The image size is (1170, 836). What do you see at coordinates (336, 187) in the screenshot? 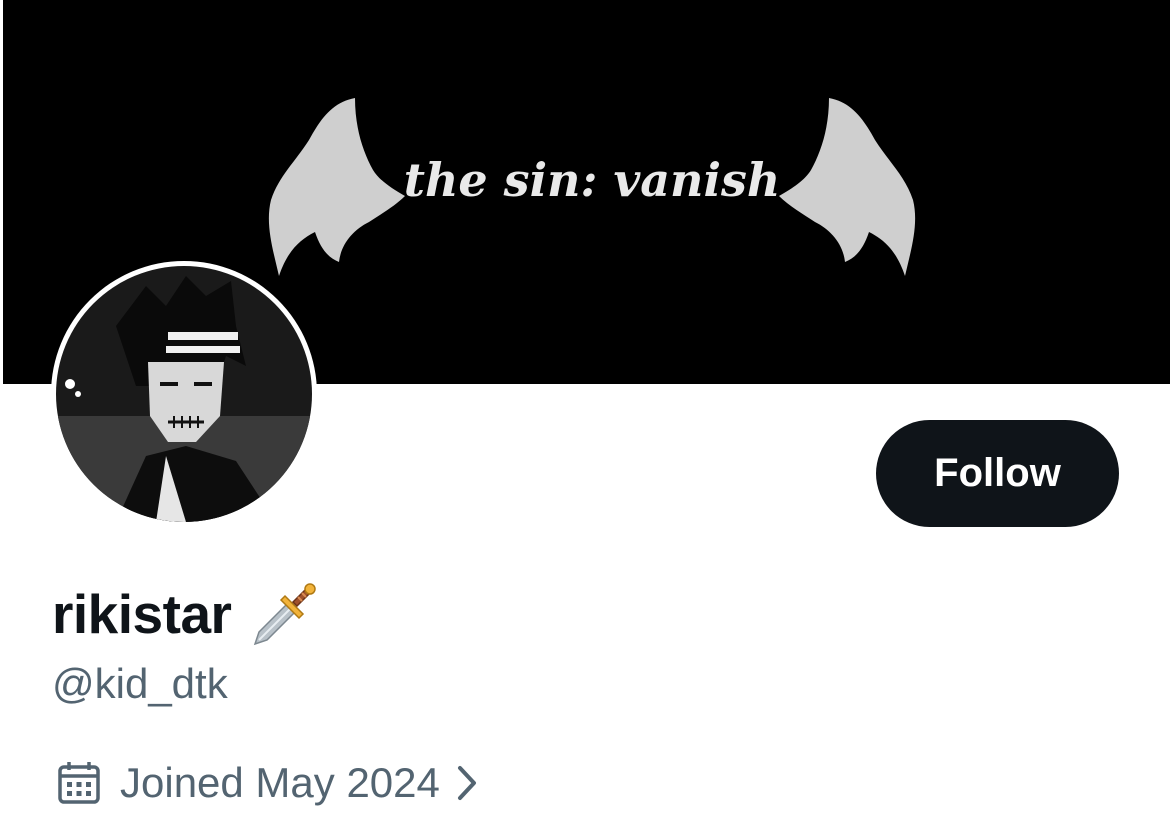
I see `left-wing-shape` at bounding box center [336, 187].